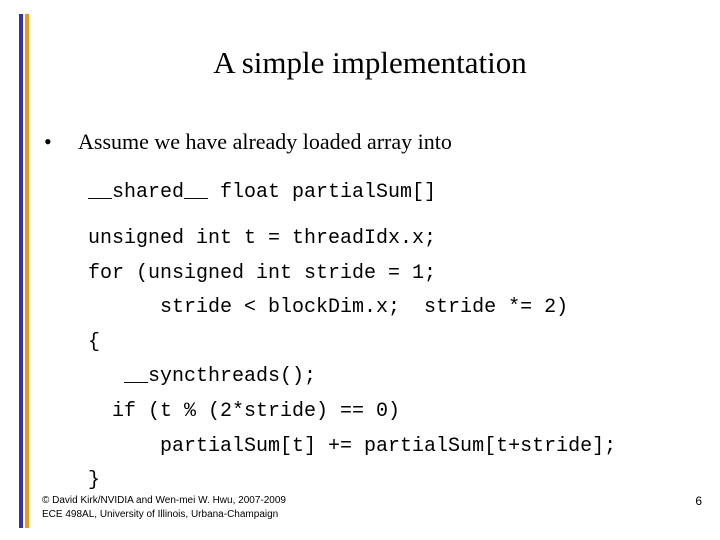  Describe the element at coordinates (698, 501) in the screenshot. I see `page-number: 6` at that location.